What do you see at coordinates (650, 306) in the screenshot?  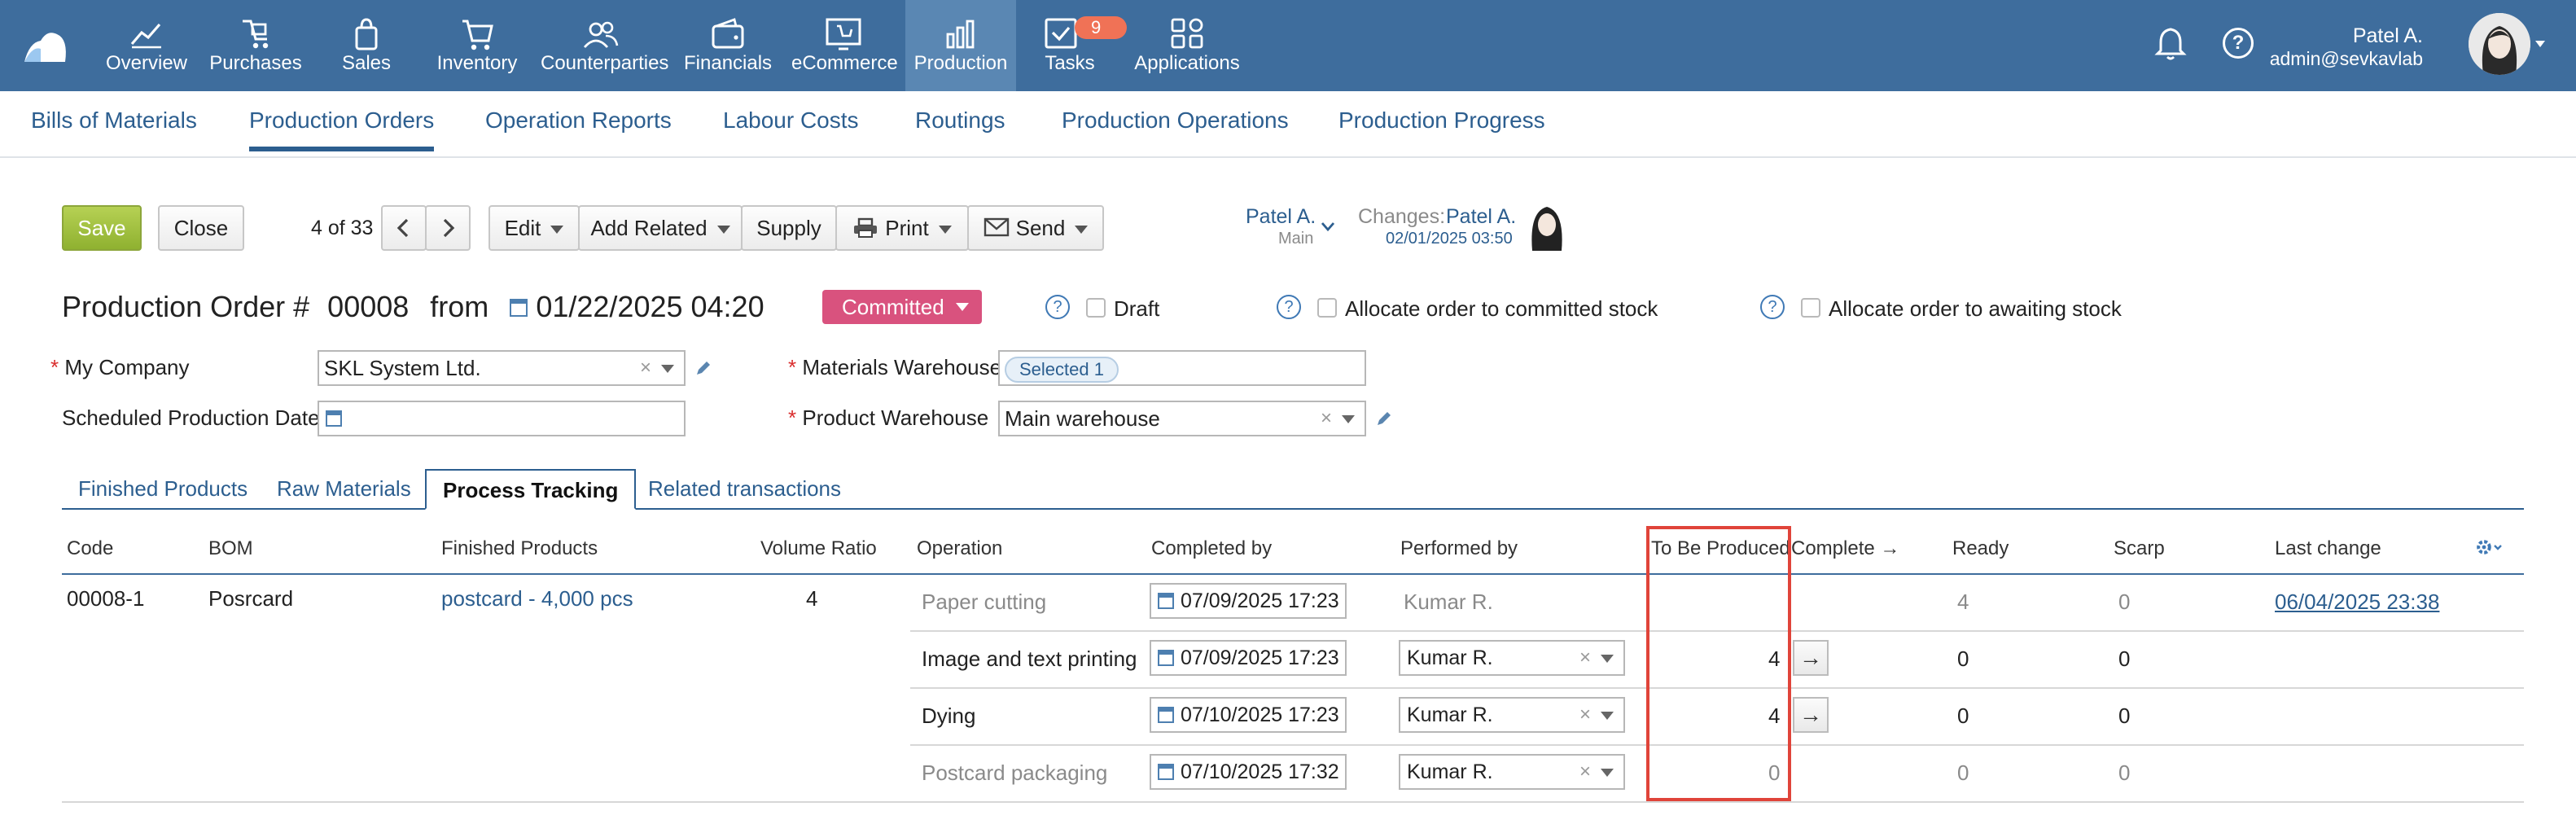 I see `order-date: 01/22/2025 04:20` at bounding box center [650, 306].